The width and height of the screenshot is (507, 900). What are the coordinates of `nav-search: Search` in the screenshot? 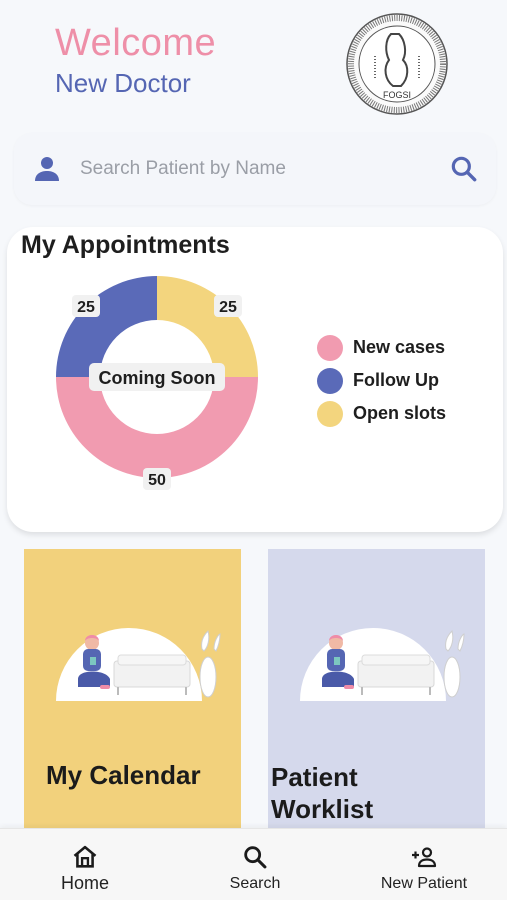 It's located at (255, 864).